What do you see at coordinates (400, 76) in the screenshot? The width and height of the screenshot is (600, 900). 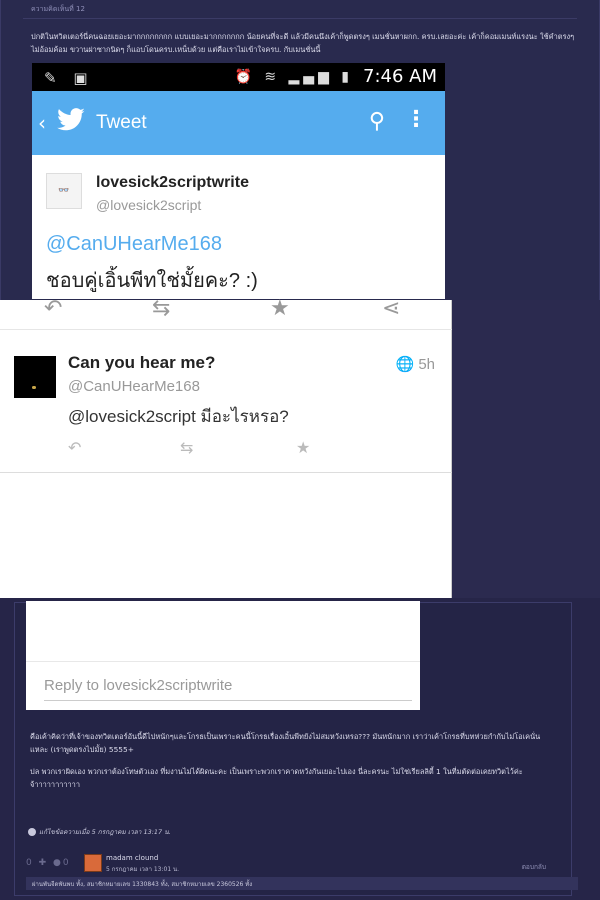 I see `clock: 7:46 AM` at bounding box center [400, 76].